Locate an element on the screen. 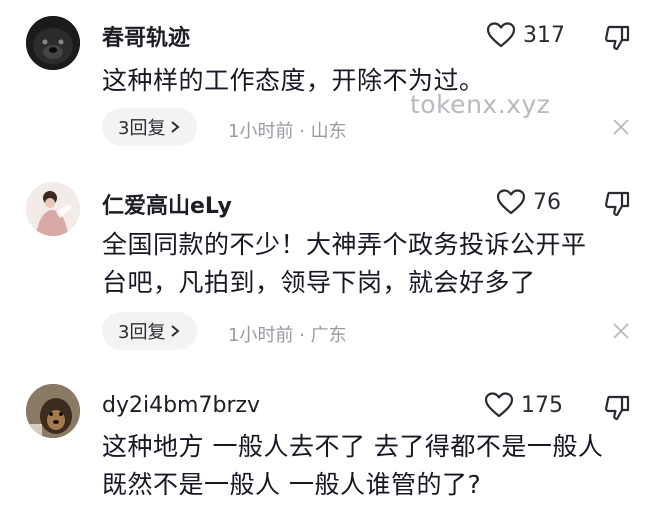 The image size is (660, 516). like-button: 175 is located at coordinates (524, 405).